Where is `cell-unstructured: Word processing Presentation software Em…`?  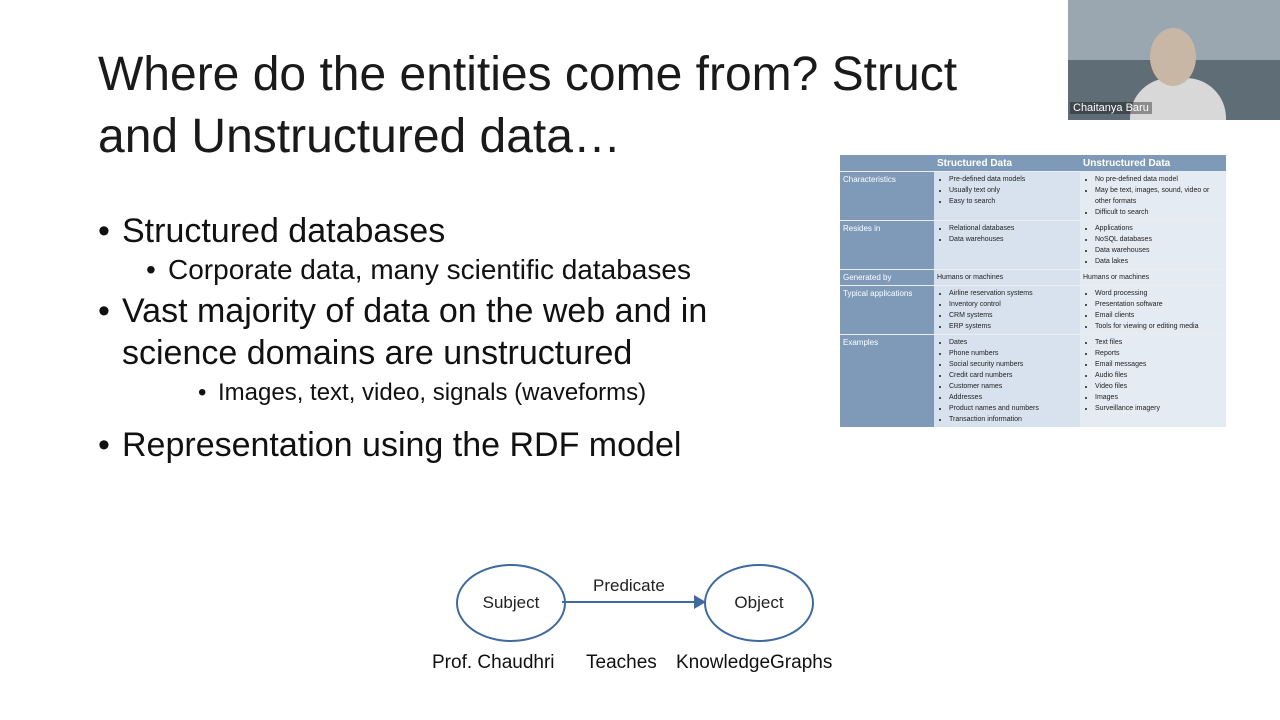
cell-unstructured: Word processing Presentation software Em… is located at coordinates (1153, 310).